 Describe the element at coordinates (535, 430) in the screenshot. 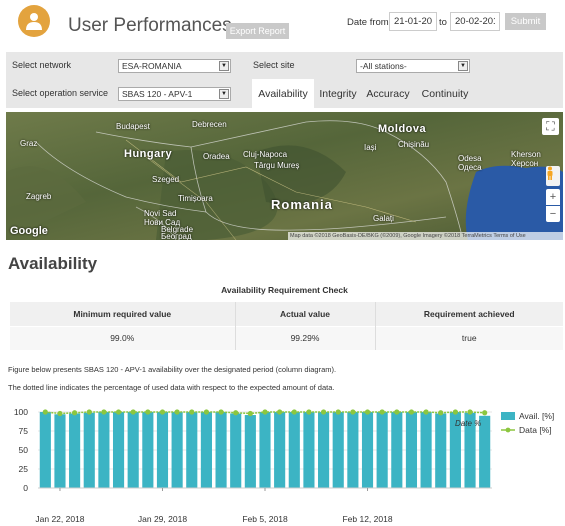

I see `legend-label-data: Data [%]` at that location.